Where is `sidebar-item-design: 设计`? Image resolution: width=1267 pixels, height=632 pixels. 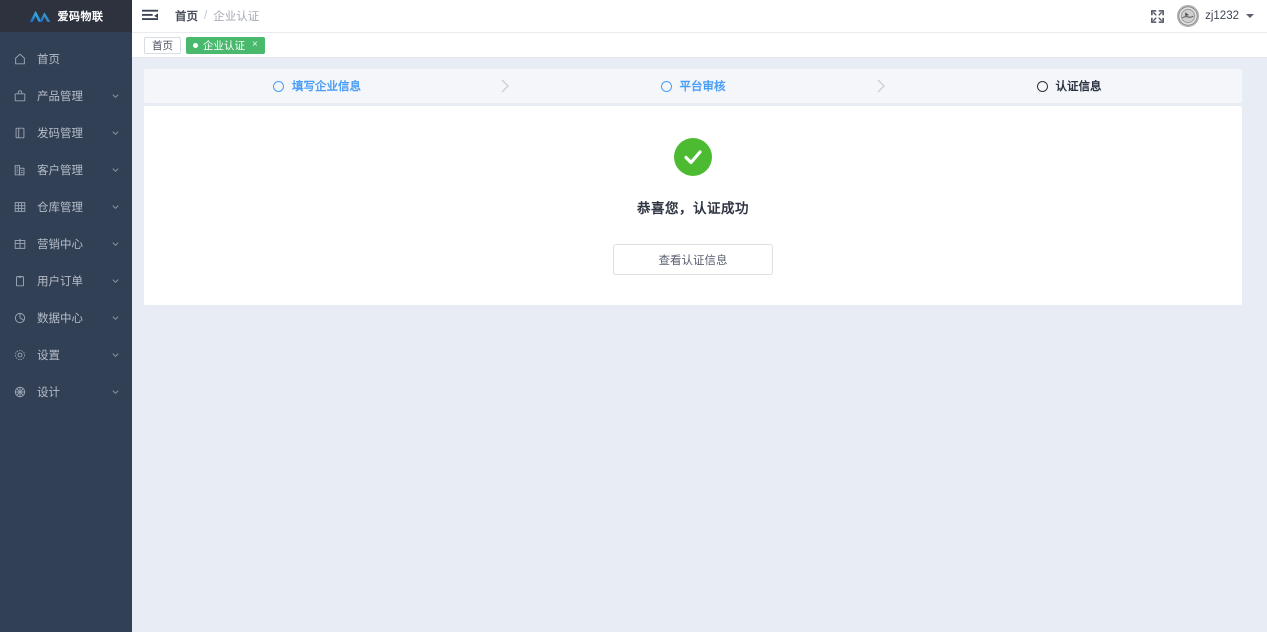 sidebar-item-design: 设计 is located at coordinates (66, 391).